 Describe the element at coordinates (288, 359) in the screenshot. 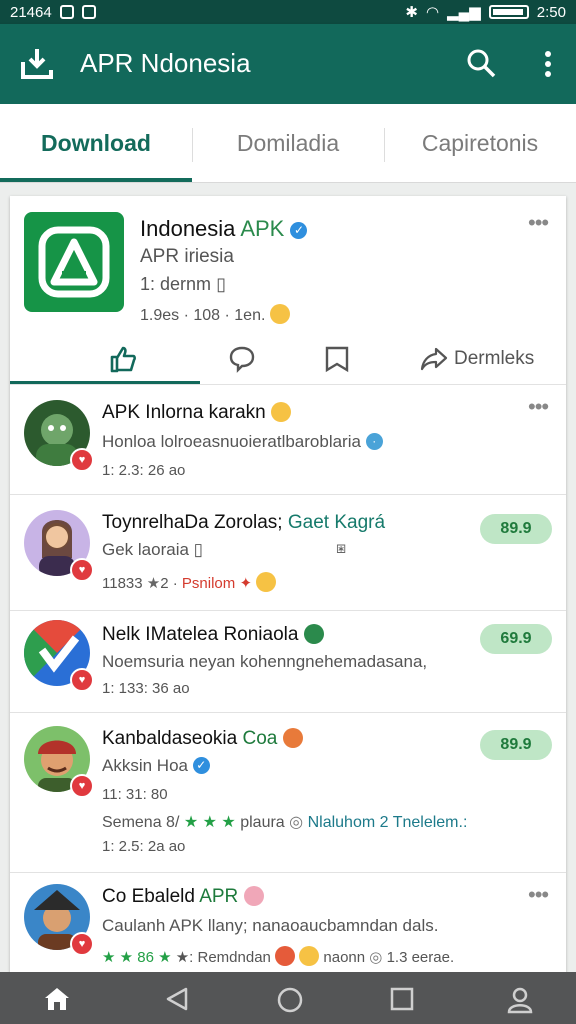

I see `featured-action-row: Dermleks` at that location.